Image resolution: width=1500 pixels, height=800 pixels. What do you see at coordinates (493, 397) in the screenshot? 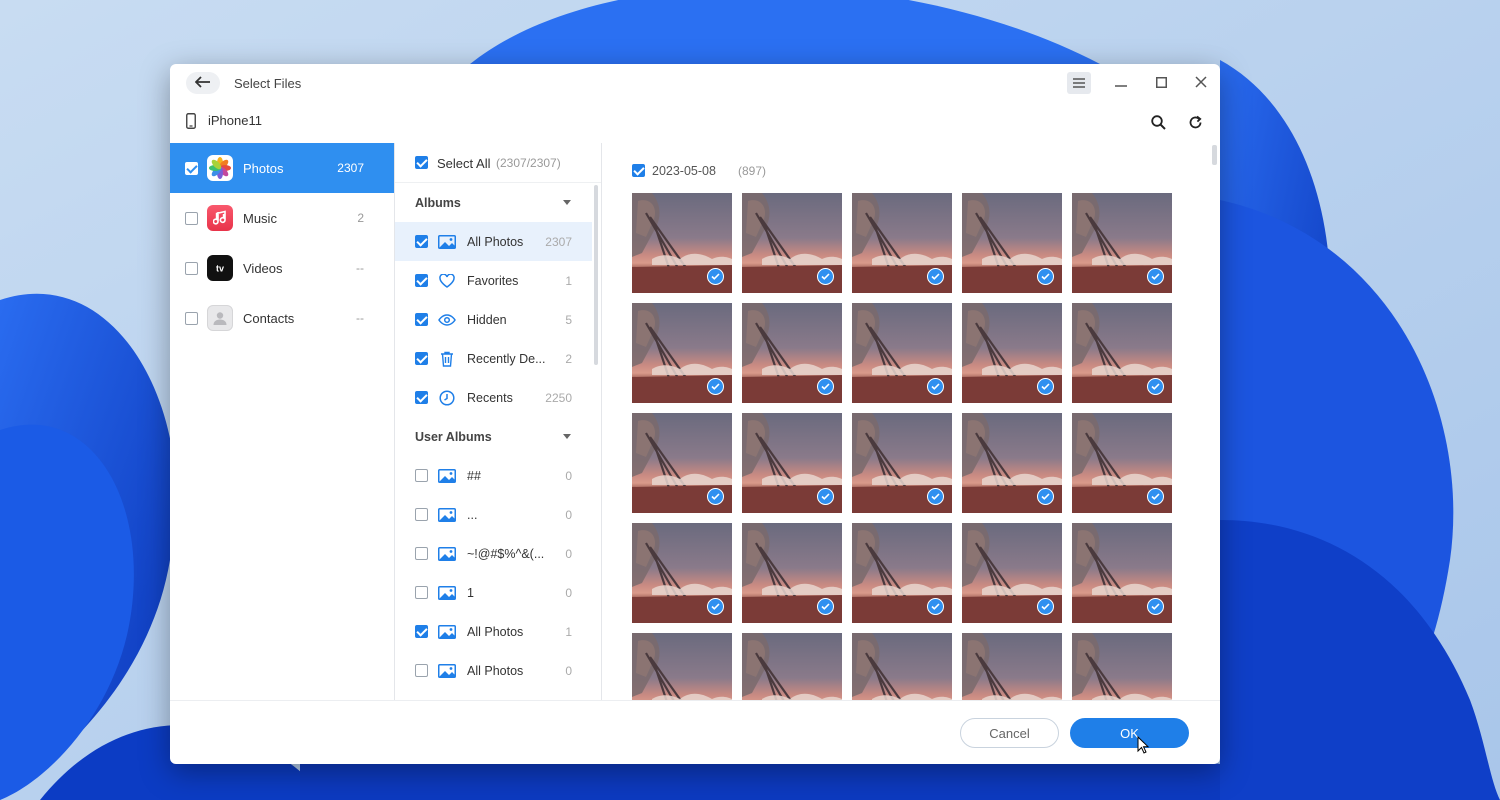
I see `album-item: Recents 2250` at bounding box center [493, 397].